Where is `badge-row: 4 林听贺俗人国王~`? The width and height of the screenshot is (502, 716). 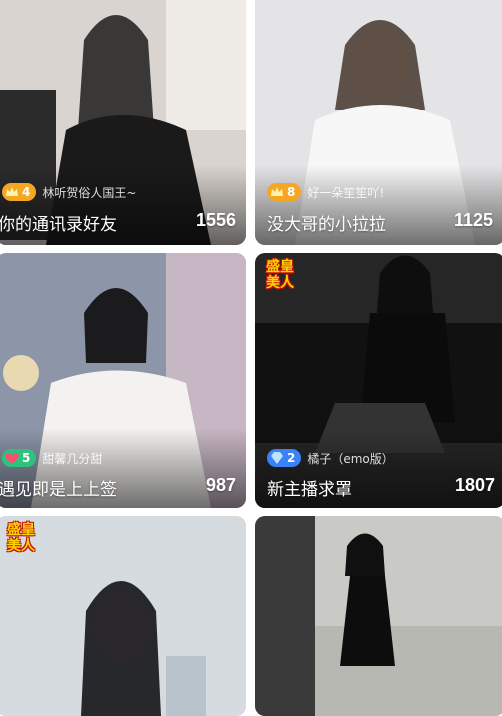 badge-row: 4 林听贺俗人国王~ is located at coordinates (68, 192).